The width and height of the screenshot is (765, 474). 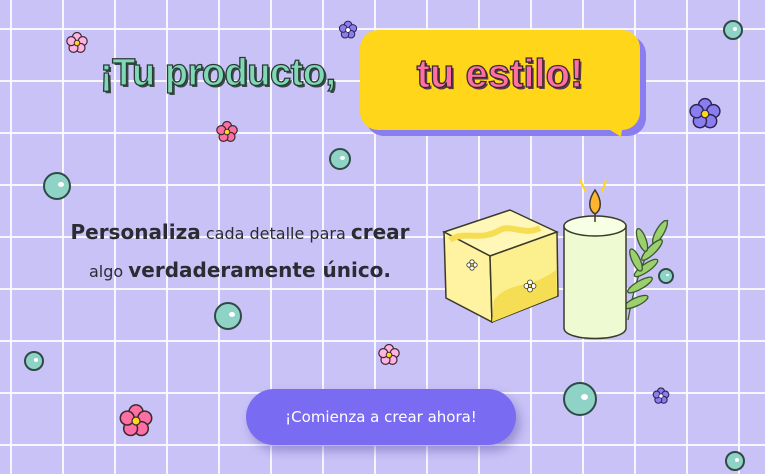 I want to click on hero-title-highlight: tu estilo!, so click(x=500, y=73).